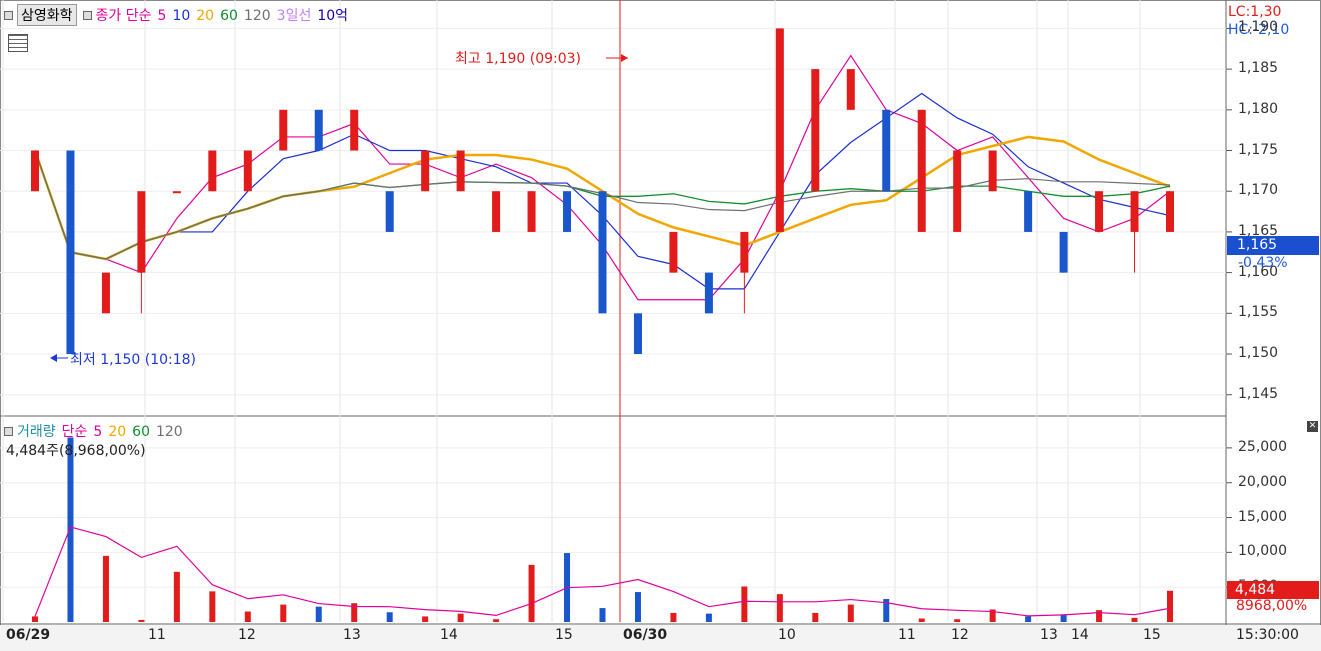  Describe the element at coordinates (124, 16) in the screenshot. I see `legend-item: 종가 단순` at that location.